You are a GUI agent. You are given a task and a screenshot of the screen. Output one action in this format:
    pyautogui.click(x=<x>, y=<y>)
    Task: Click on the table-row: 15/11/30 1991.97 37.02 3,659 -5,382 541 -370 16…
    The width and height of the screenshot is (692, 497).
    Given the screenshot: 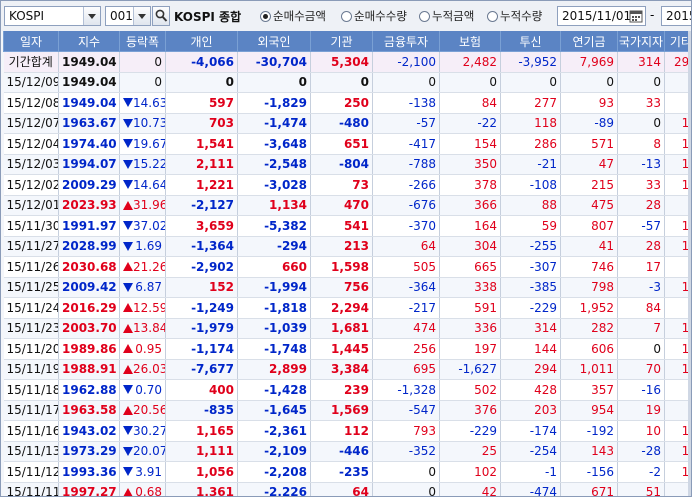 What is the action you would take?
    pyautogui.click(x=347, y=226)
    